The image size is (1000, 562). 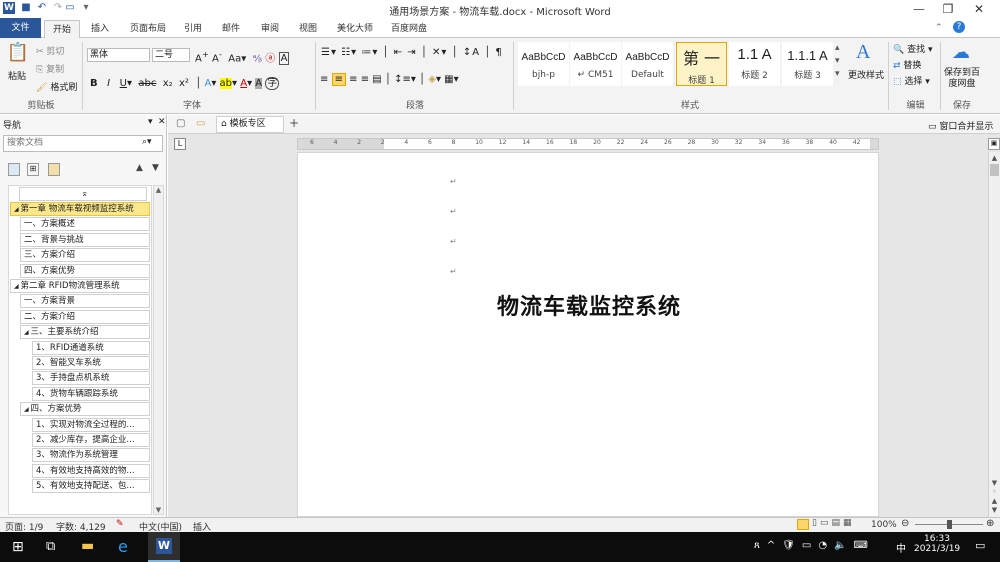 What do you see at coordinates (979, 9) in the screenshot?
I see `close-button: ✕` at bounding box center [979, 9].